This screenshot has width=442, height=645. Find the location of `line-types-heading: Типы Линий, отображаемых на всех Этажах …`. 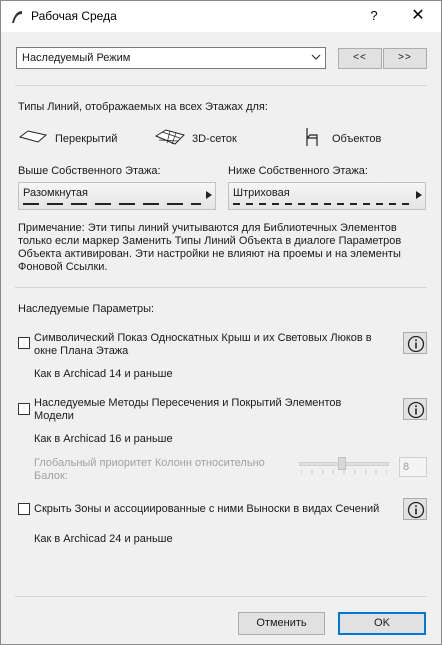

line-types-heading: Типы Линий, отображаемых на всех Этажах … is located at coordinates (143, 107).